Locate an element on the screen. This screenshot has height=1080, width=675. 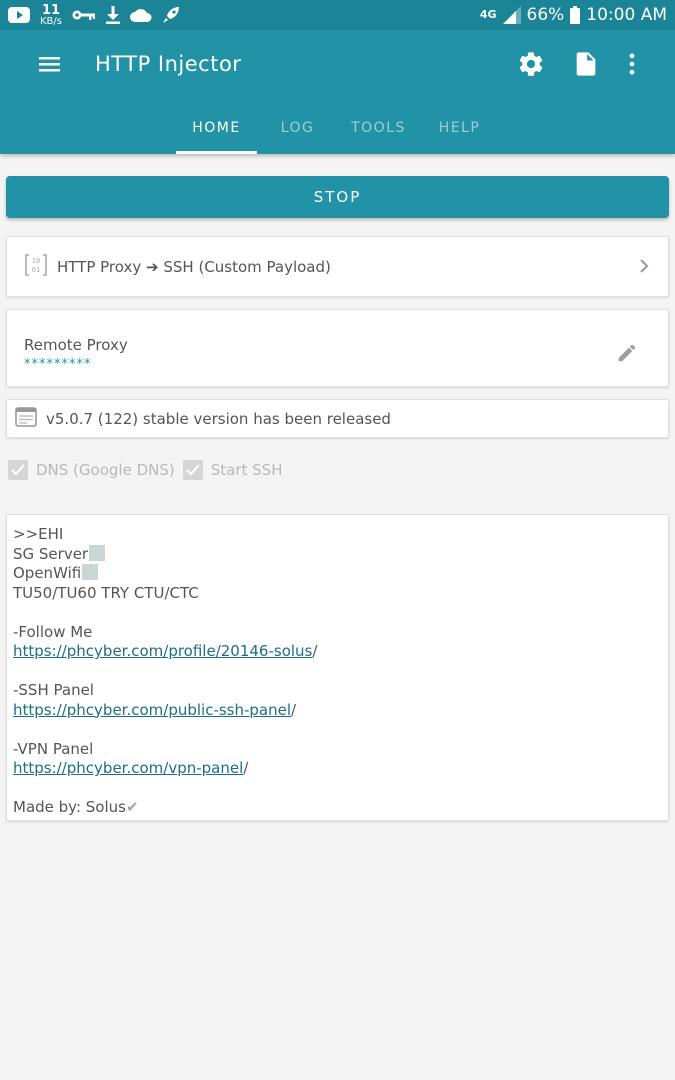
app-title: HTTP Injector is located at coordinates (168, 64).